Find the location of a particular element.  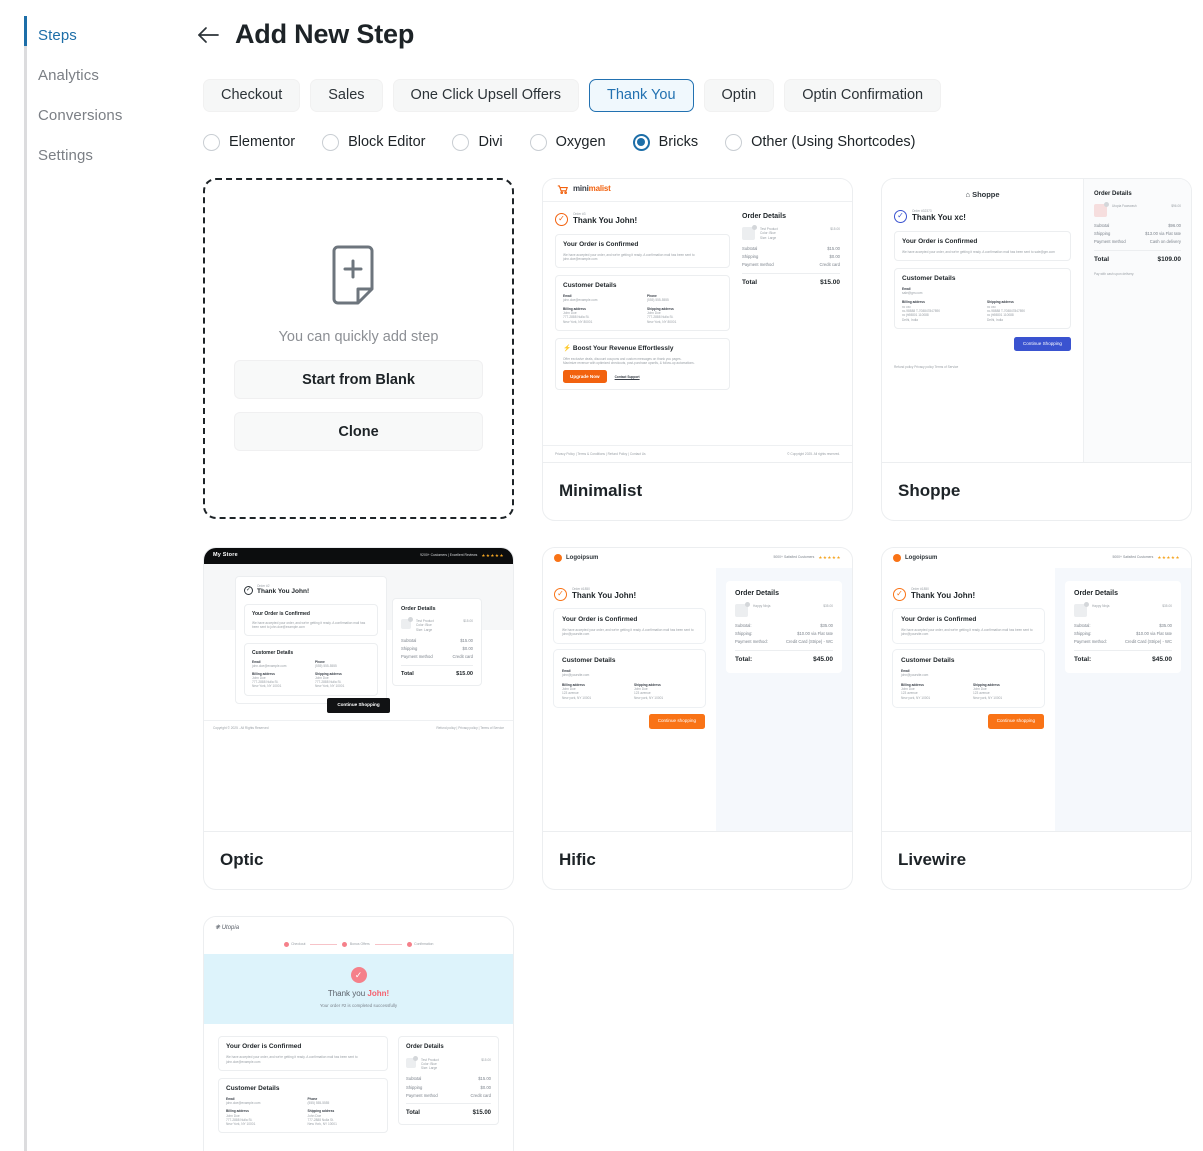

template-footer: Shoppe is located at coordinates (1036, 490).